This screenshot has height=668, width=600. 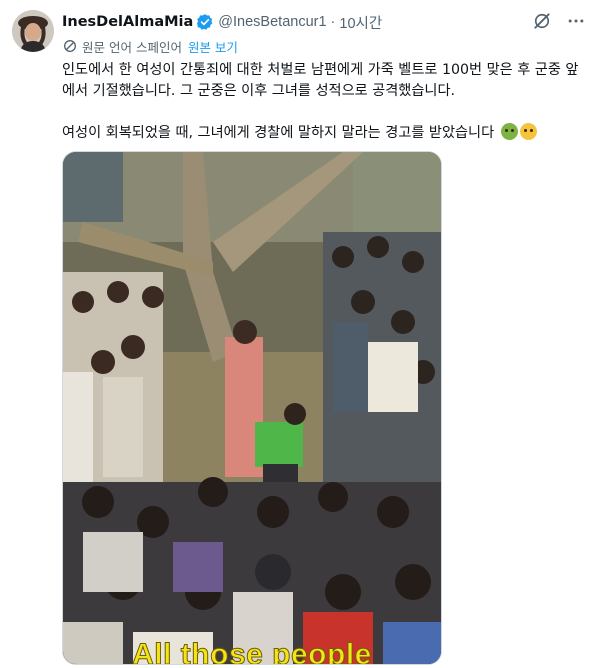 What do you see at coordinates (127, 22) in the screenshot?
I see `display-name: InesDelAlmaMia` at bounding box center [127, 22].